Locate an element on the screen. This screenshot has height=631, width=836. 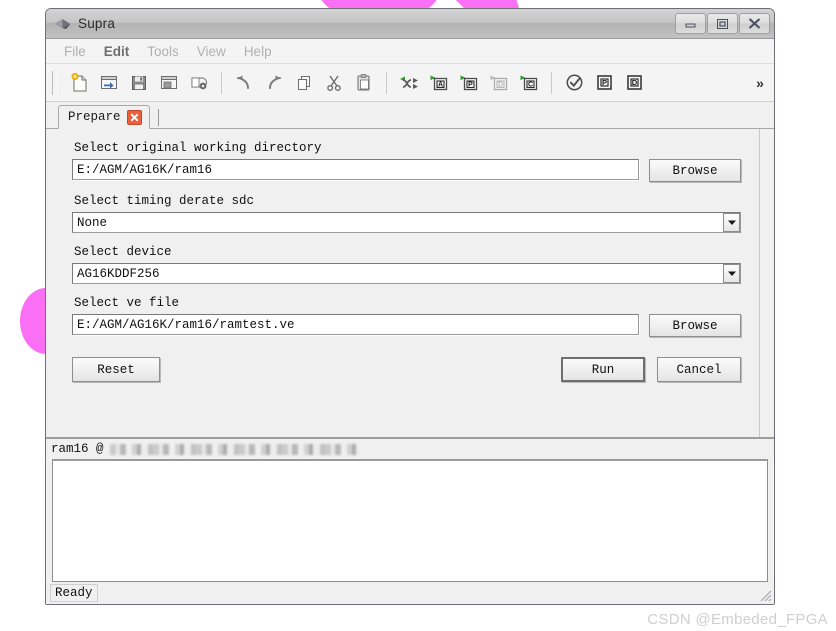
run-place-icon: P is located at coordinates (469, 82).